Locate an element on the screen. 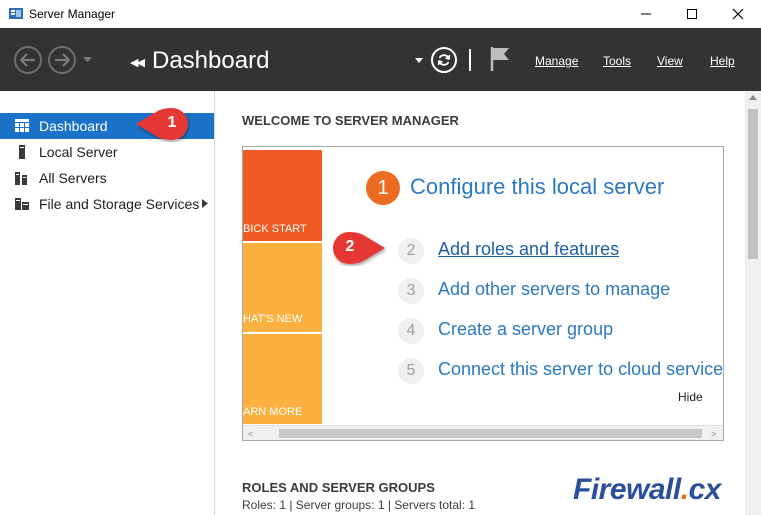 This screenshot has height=515, width=761. minimize-icon is located at coordinates (646, 14).